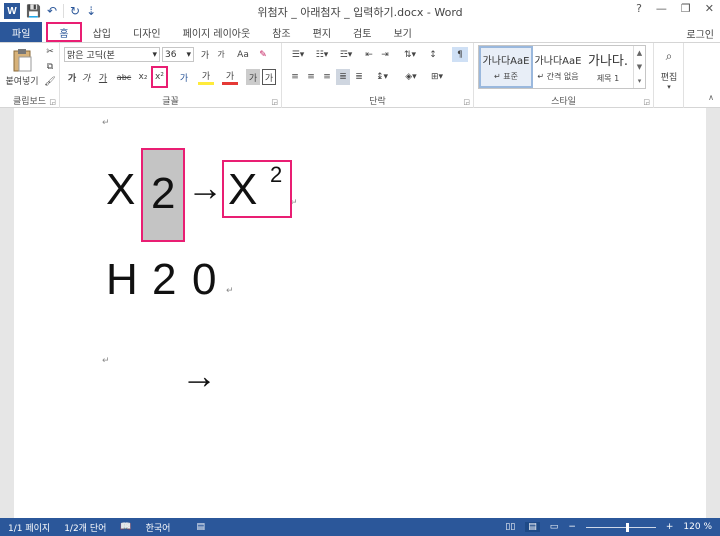 This screenshot has height=536, width=720. Describe the element at coordinates (506, 67) in the screenshot. I see `style-normal: 가나다AaE ↵ 표준` at that location.